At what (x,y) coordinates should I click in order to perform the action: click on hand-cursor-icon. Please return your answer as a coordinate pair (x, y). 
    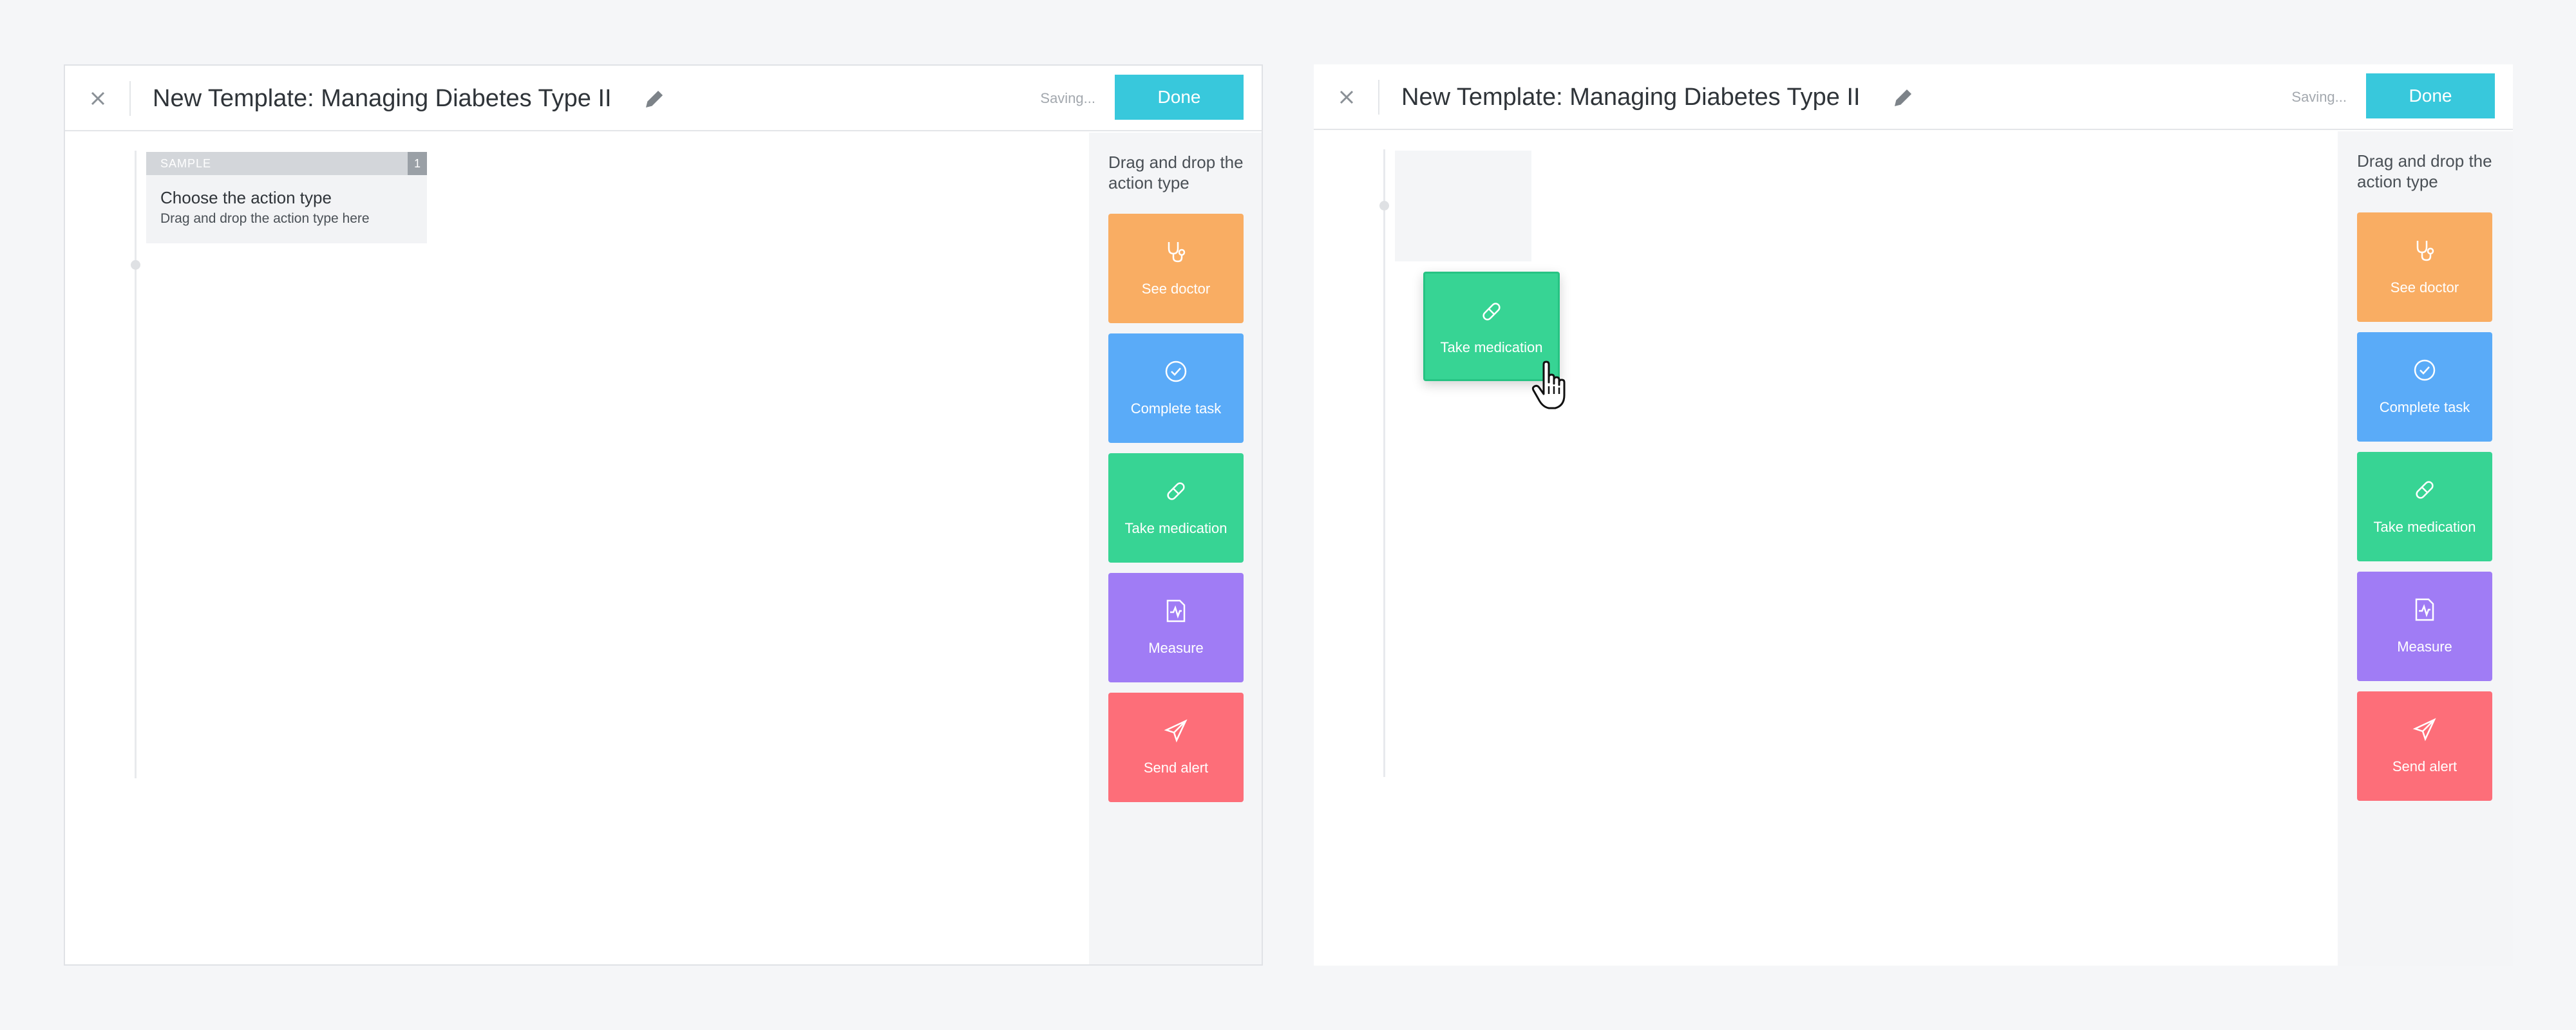
    Looking at the image, I should click on (1552, 386).